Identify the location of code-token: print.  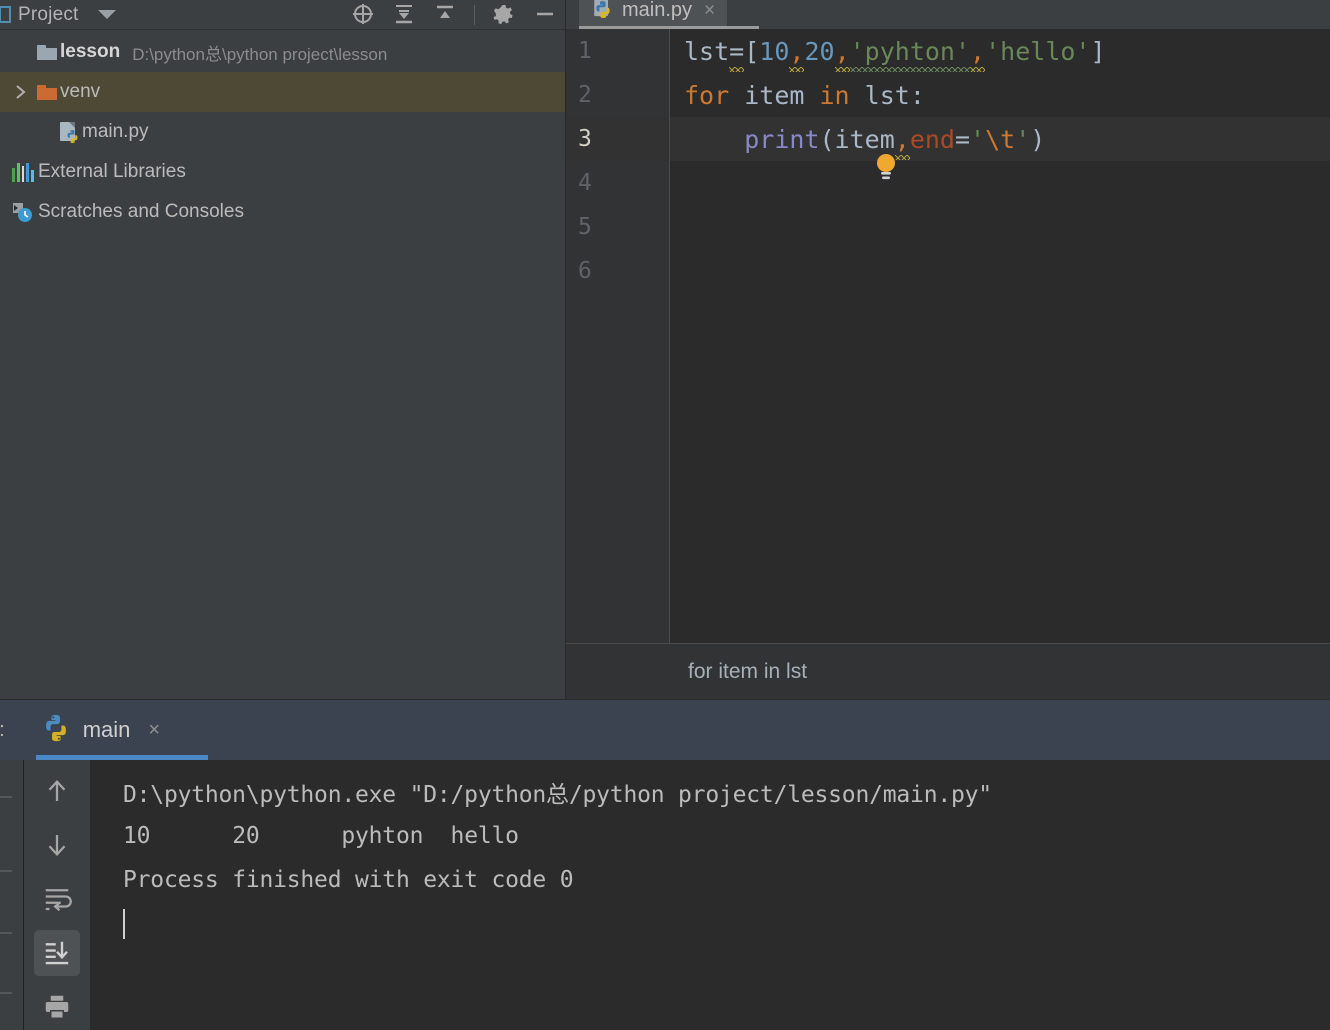
(782, 139).